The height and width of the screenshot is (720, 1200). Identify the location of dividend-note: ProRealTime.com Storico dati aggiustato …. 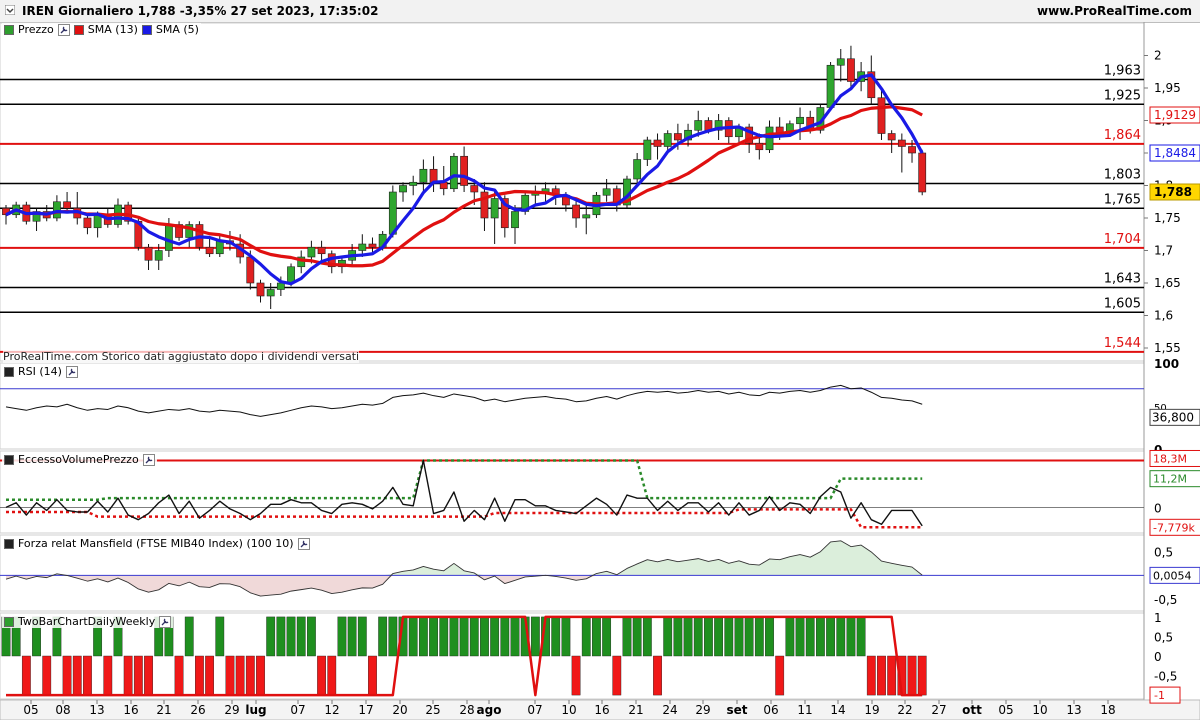
(181, 356).